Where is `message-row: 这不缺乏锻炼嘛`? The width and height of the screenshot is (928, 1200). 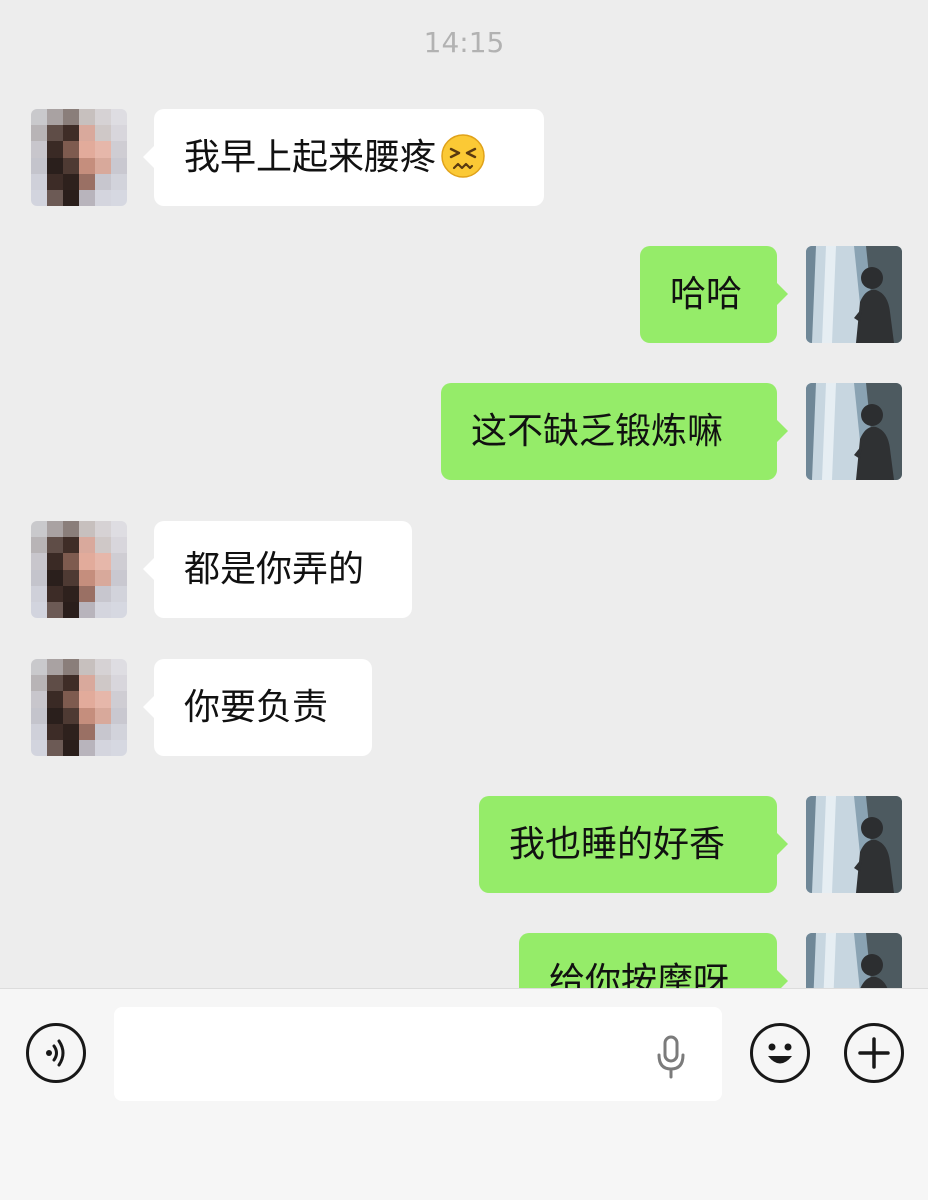
message-row: 这不缺乏锻炼嘛 is located at coordinates (464, 431).